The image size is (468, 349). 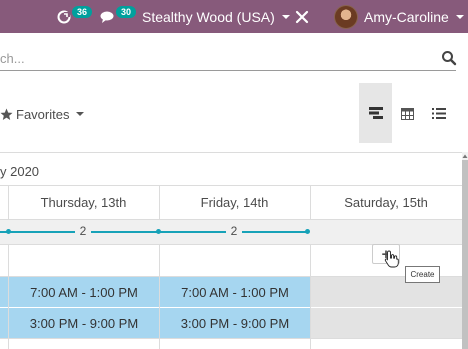 What do you see at coordinates (154, 232) in the screenshot?
I see `count-line` at bounding box center [154, 232].